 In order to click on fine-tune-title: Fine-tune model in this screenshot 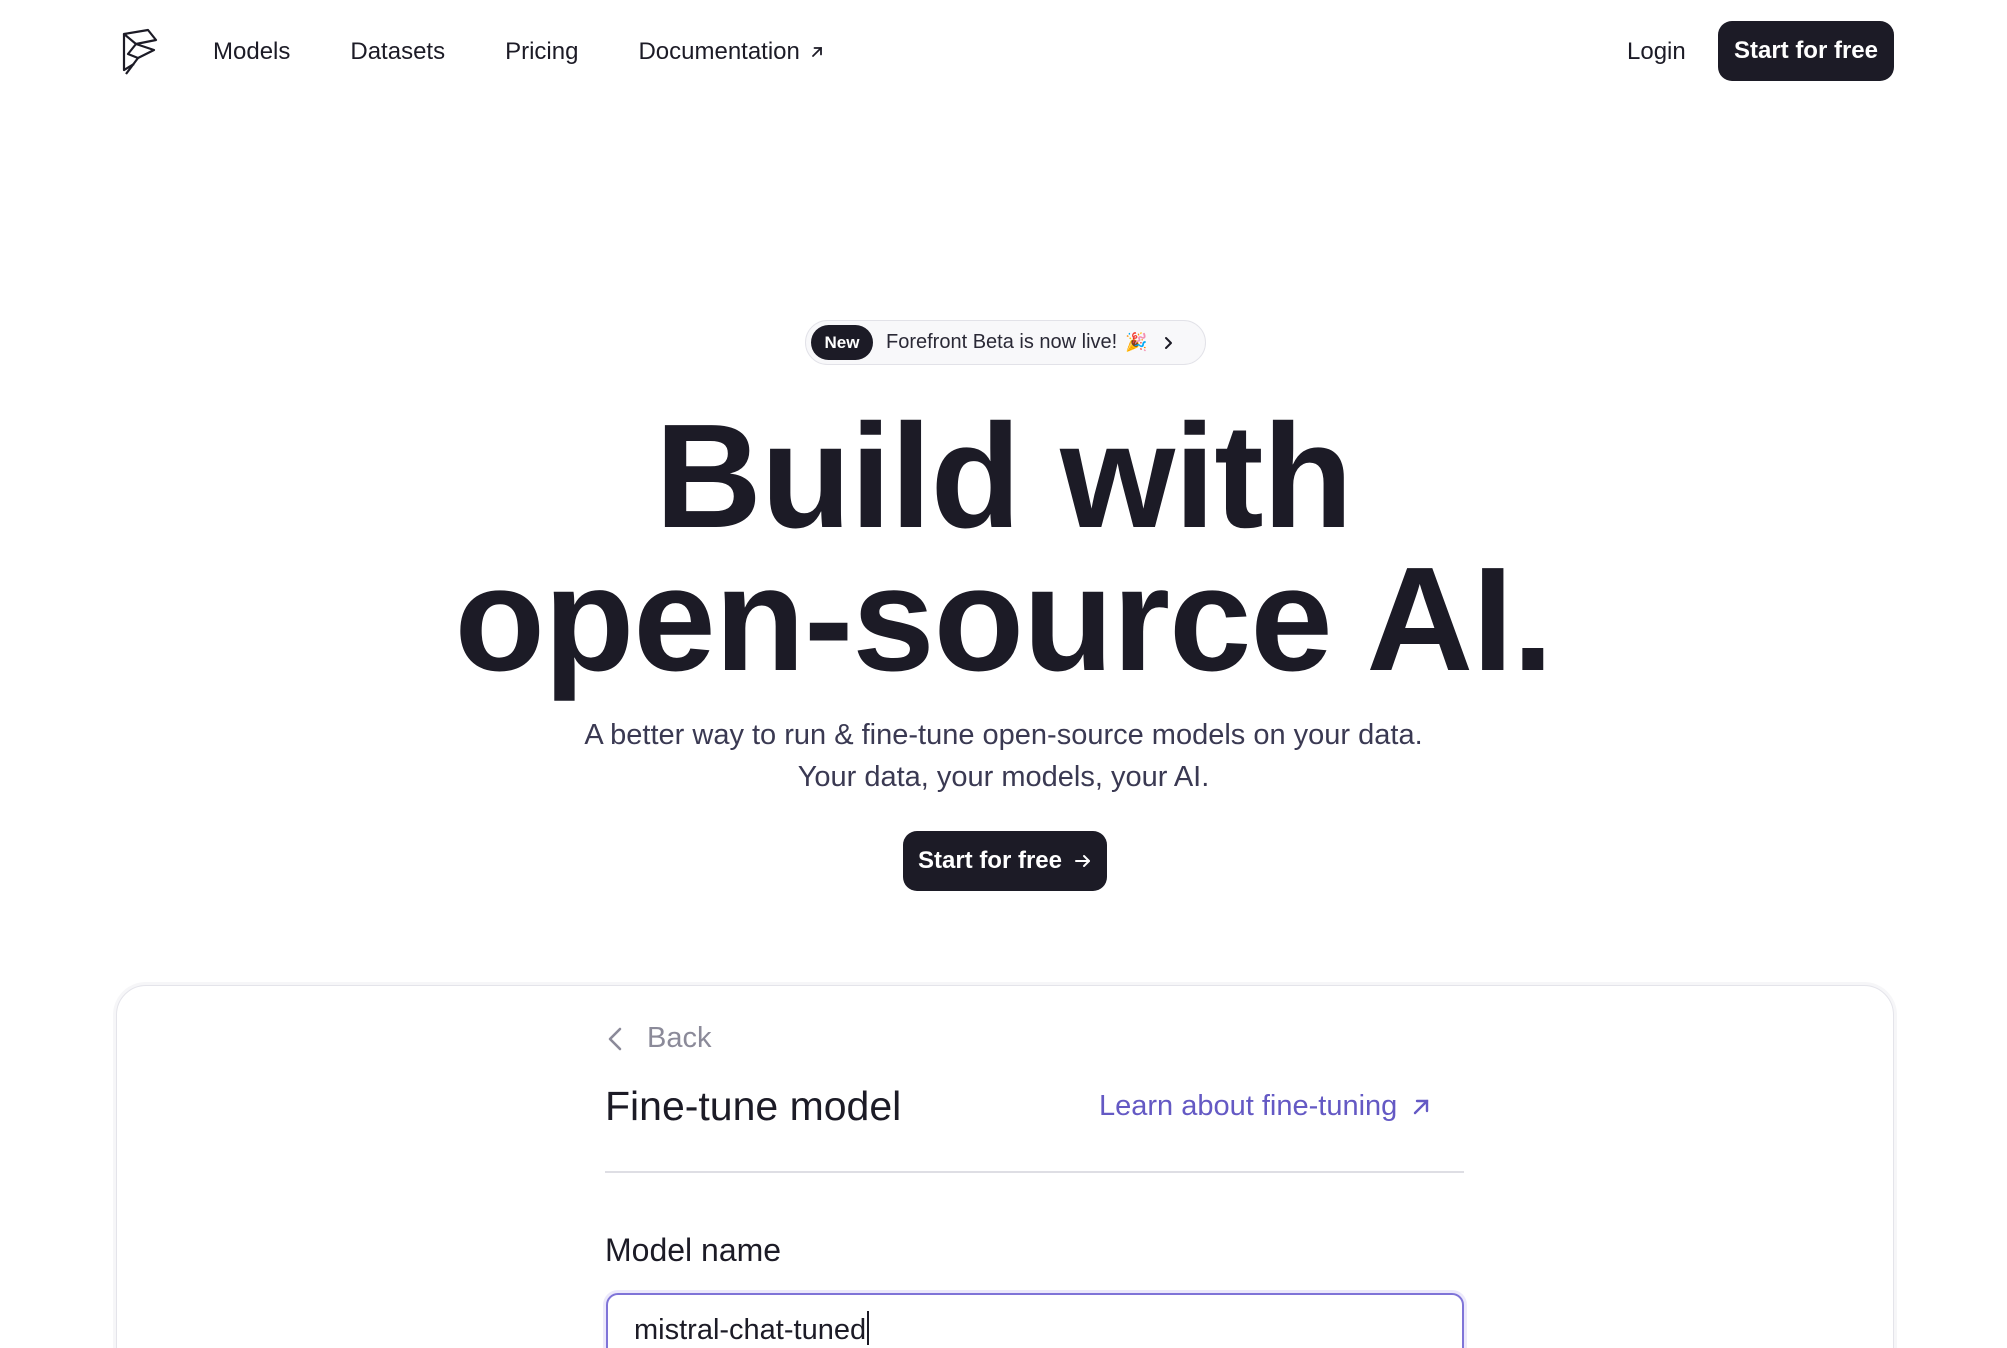, I will do `click(753, 1106)`.